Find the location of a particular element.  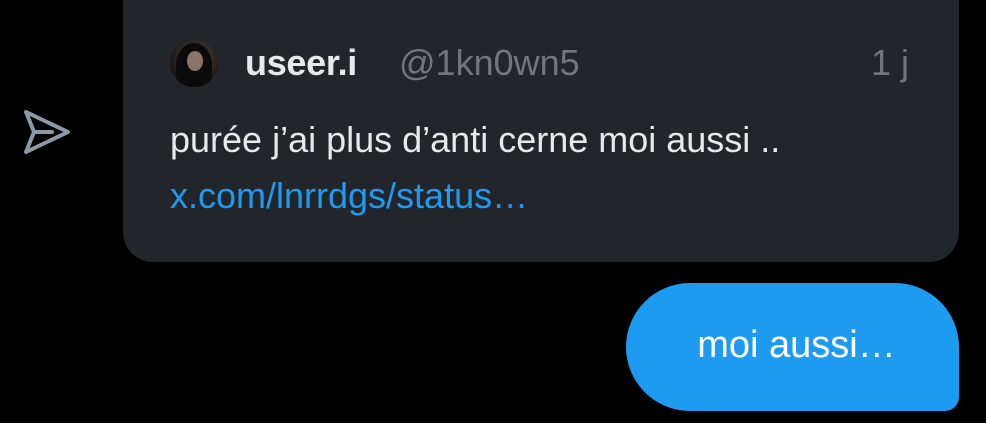

avatar is located at coordinates (194, 63).